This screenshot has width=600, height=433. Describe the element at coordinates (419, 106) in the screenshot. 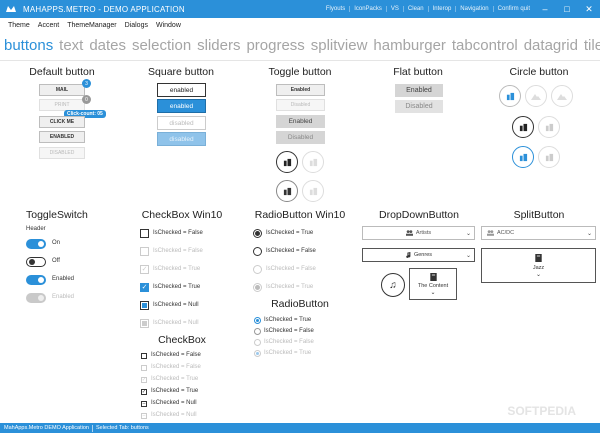

I see `flat-disabled-button: Disabled` at that location.